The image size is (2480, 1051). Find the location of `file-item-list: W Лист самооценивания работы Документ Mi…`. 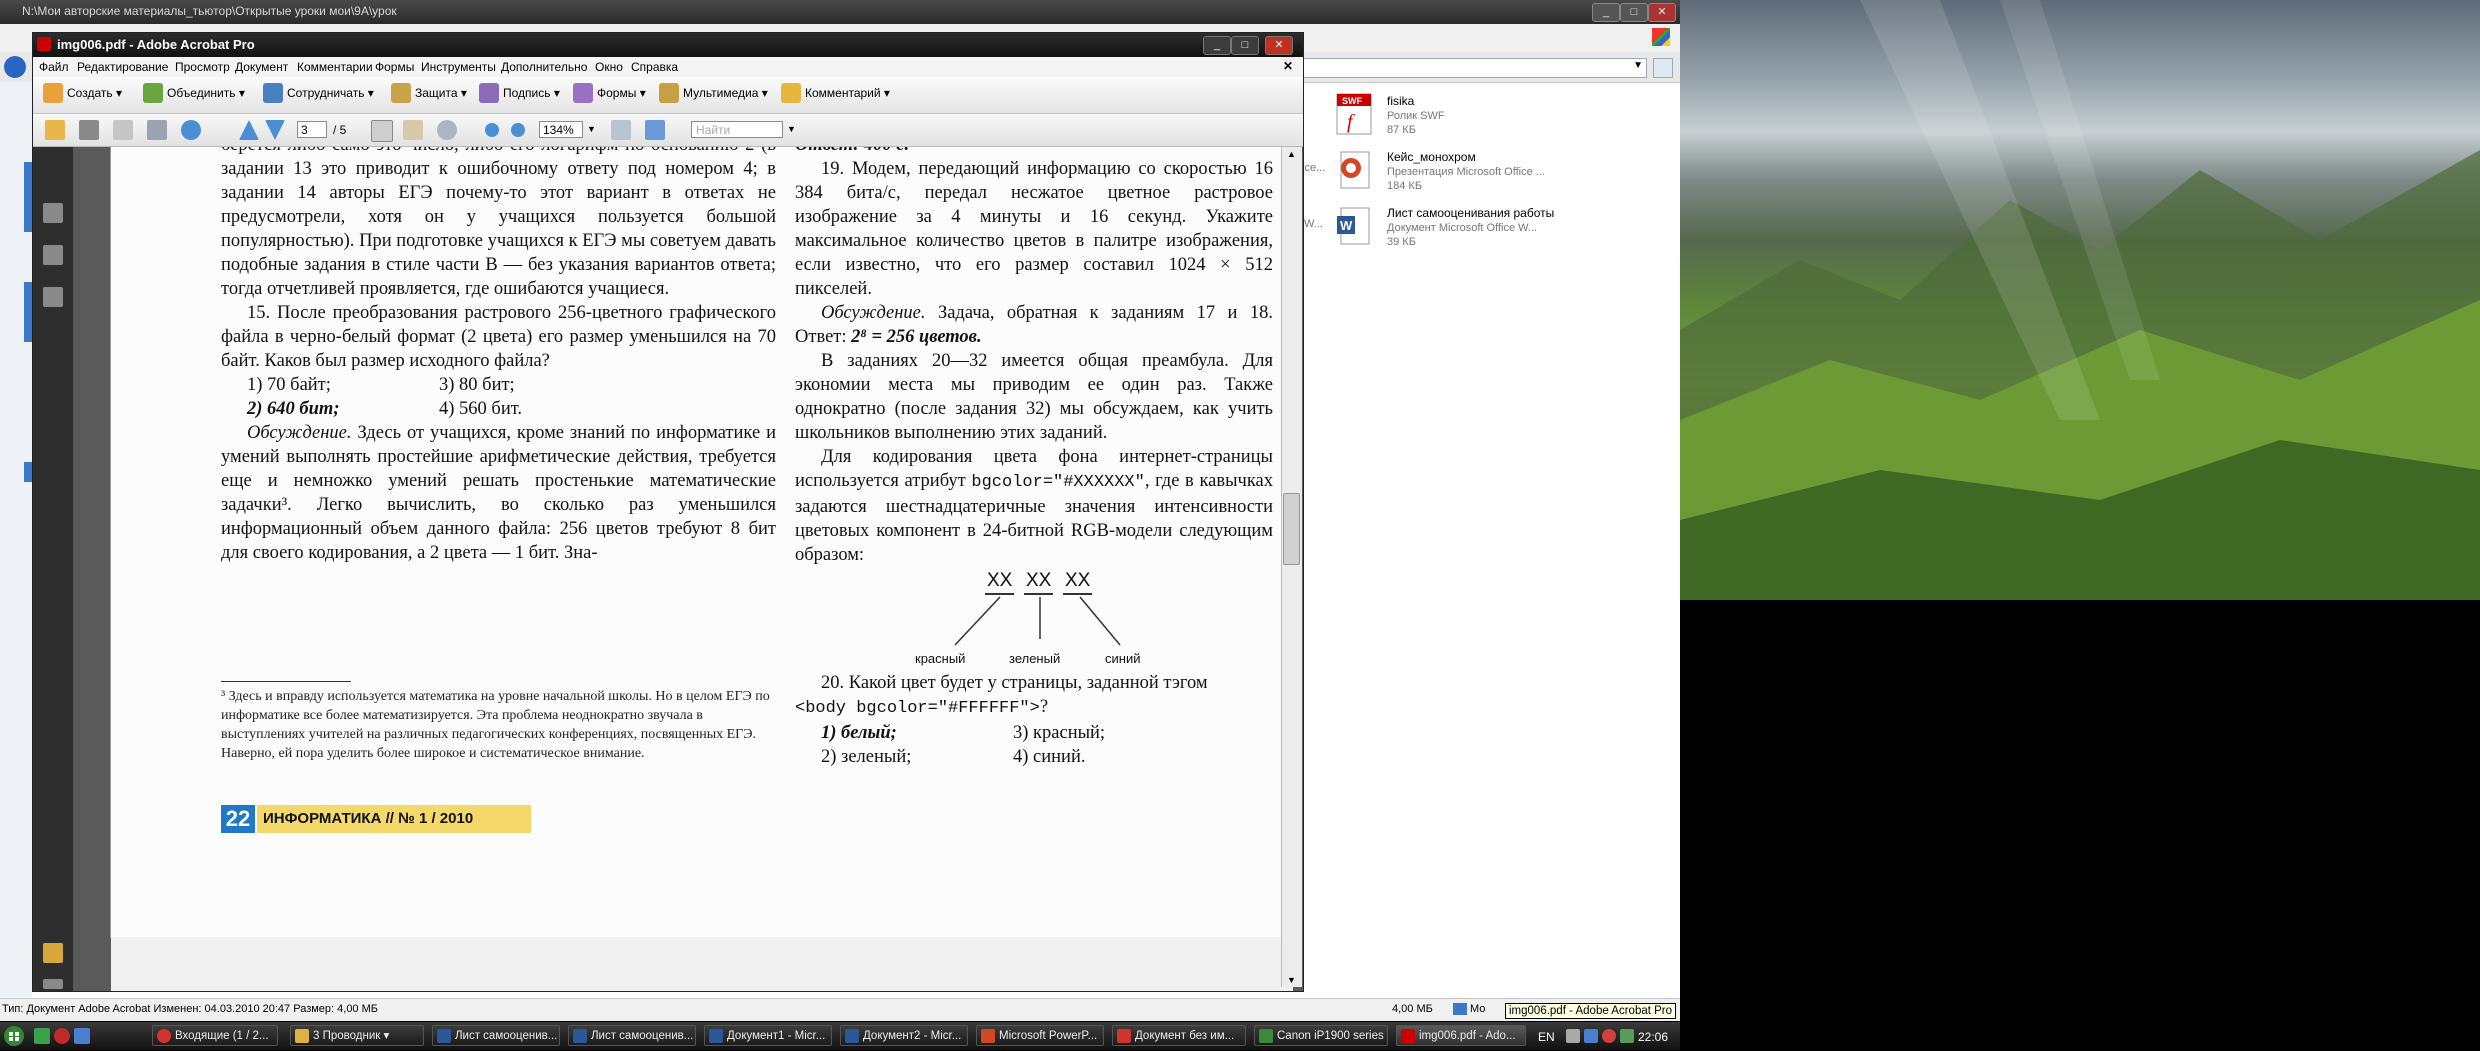

file-item-list: W Лист самооценивания работы Документ Mi… is located at coordinates (1485, 229).